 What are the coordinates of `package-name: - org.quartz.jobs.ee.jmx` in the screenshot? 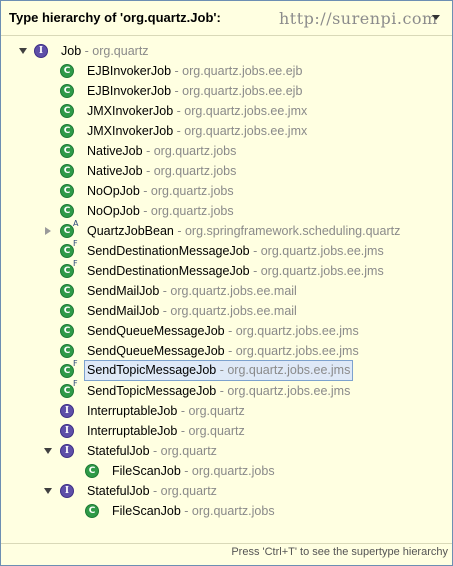 It's located at (240, 131).